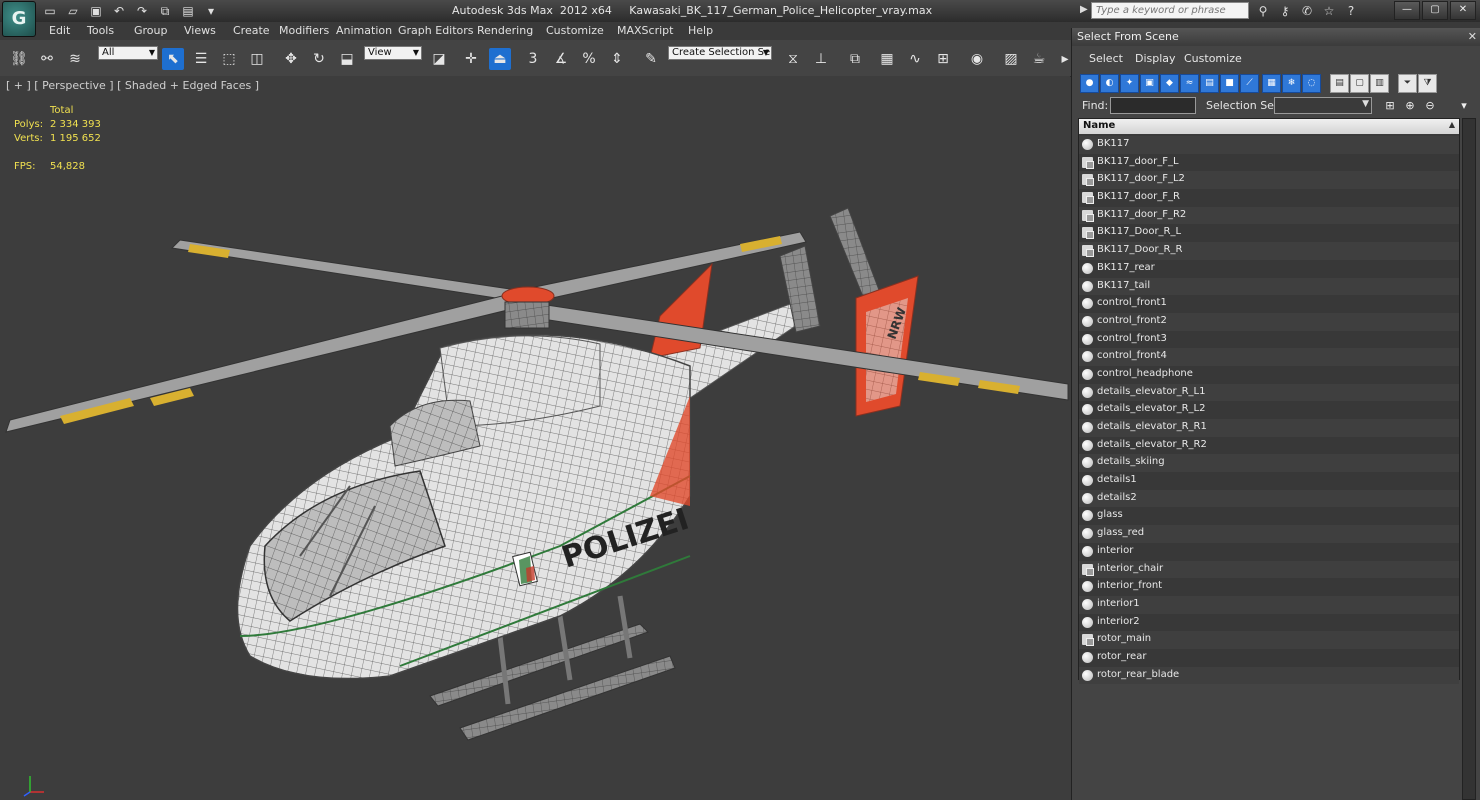 The height and width of the screenshot is (800, 1480). What do you see at coordinates (1464, 106) in the screenshot?
I see `panel-options-icon: ▾` at bounding box center [1464, 106].